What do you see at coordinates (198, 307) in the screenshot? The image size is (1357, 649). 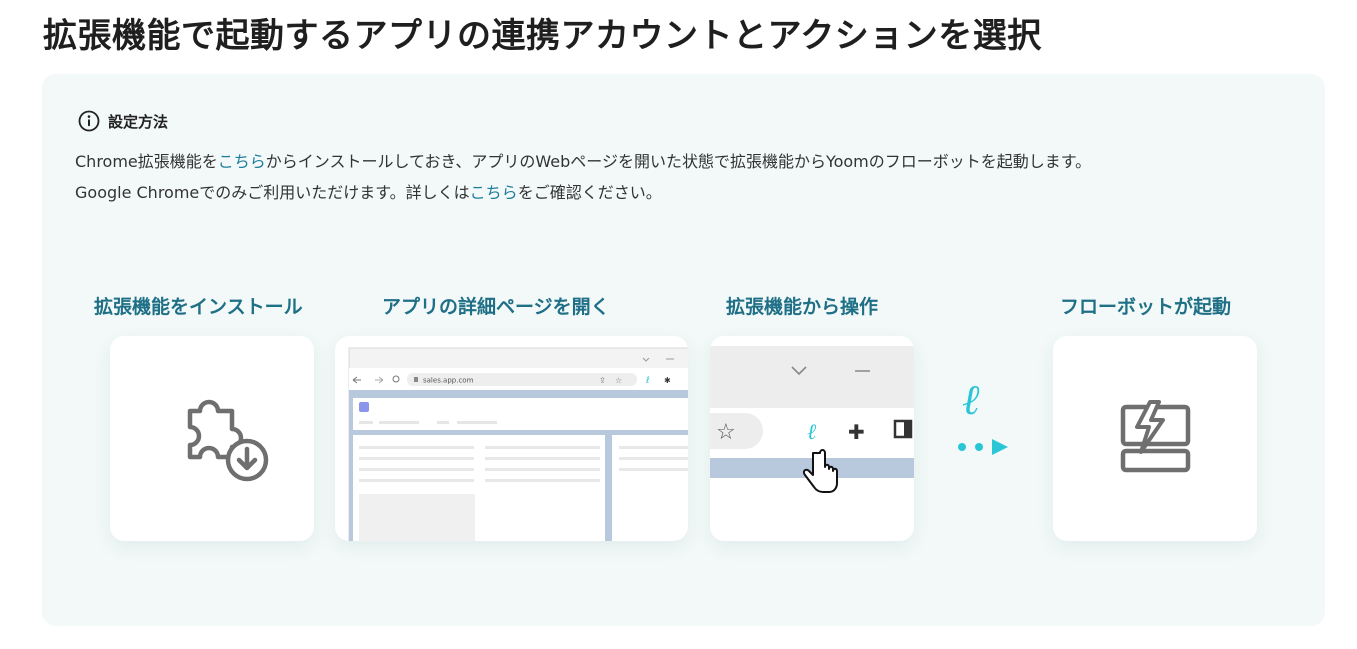 I see `step-label-install: 拡張機能をインストール` at bounding box center [198, 307].